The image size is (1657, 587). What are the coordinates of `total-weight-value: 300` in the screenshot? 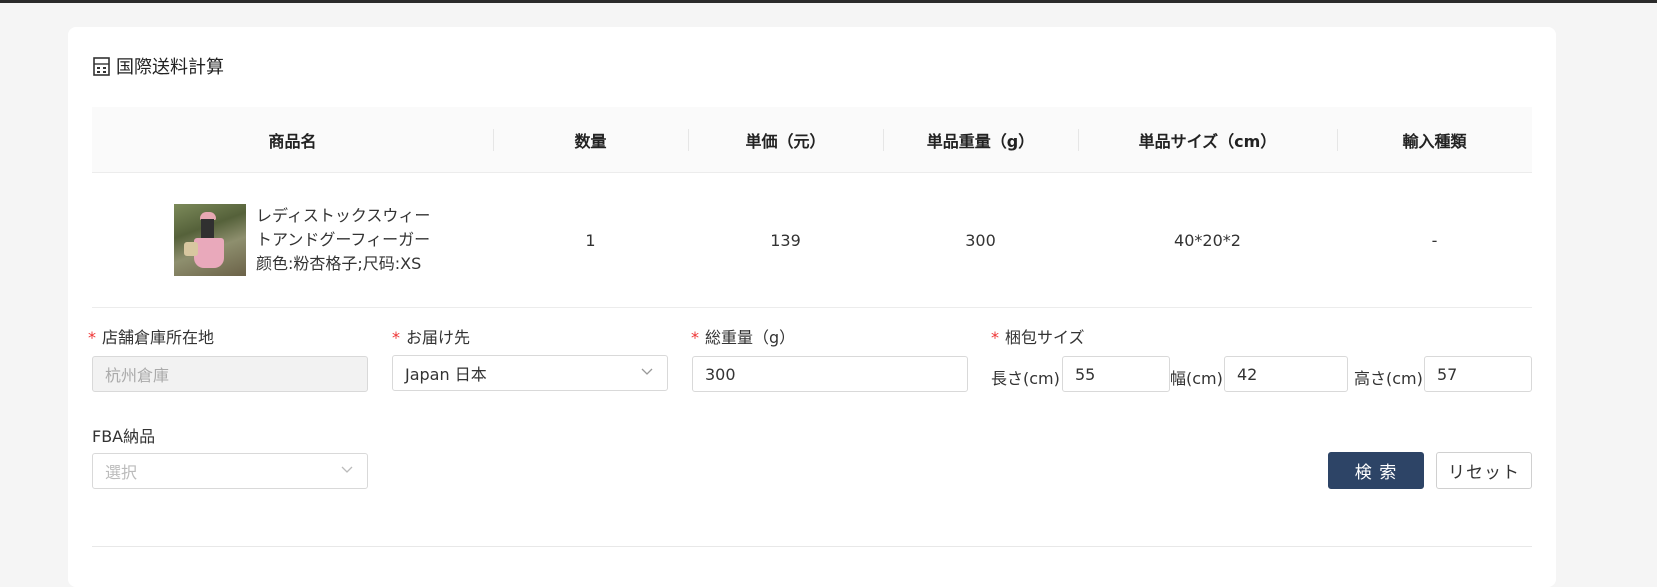 It's located at (720, 374).